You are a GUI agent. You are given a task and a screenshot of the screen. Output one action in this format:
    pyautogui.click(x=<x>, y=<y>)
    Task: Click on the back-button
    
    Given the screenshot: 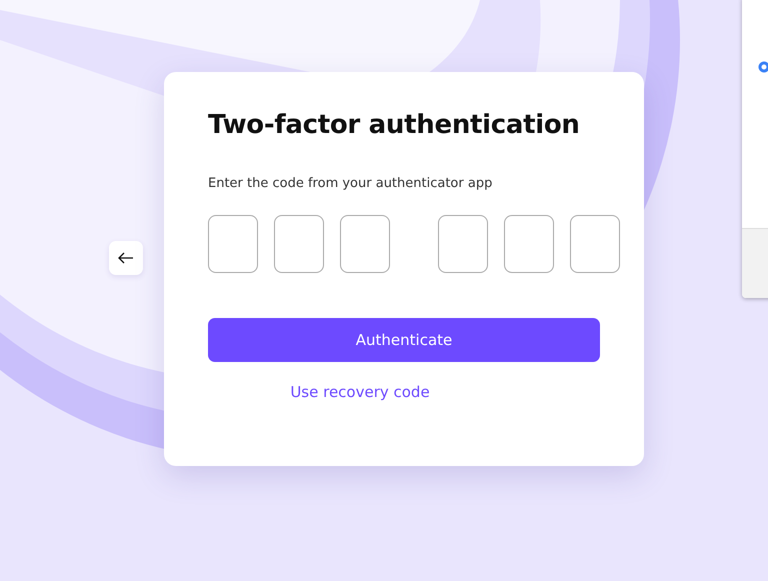 What is the action you would take?
    pyautogui.click(x=126, y=258)
    